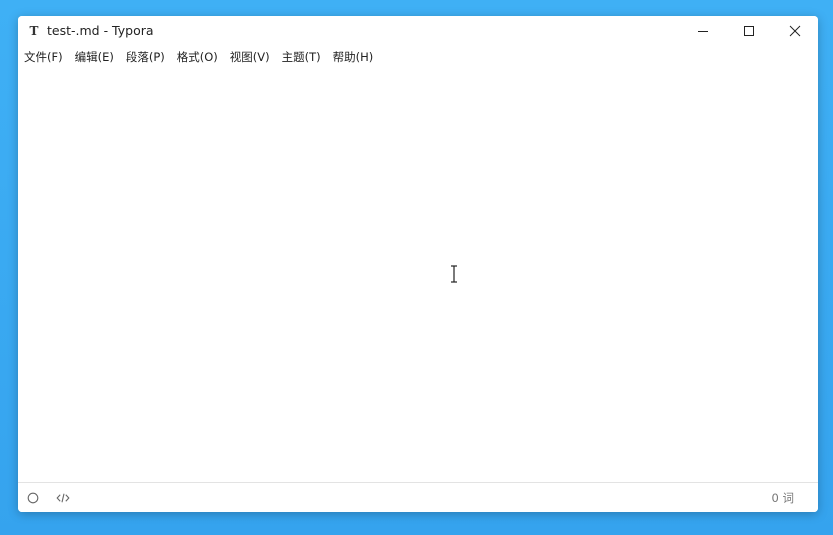 This screenshot has width=833, height=535. Describe the element at coordinates (250, 57) in the screenshot. I see `menu-view: 视图(V)` at that location.